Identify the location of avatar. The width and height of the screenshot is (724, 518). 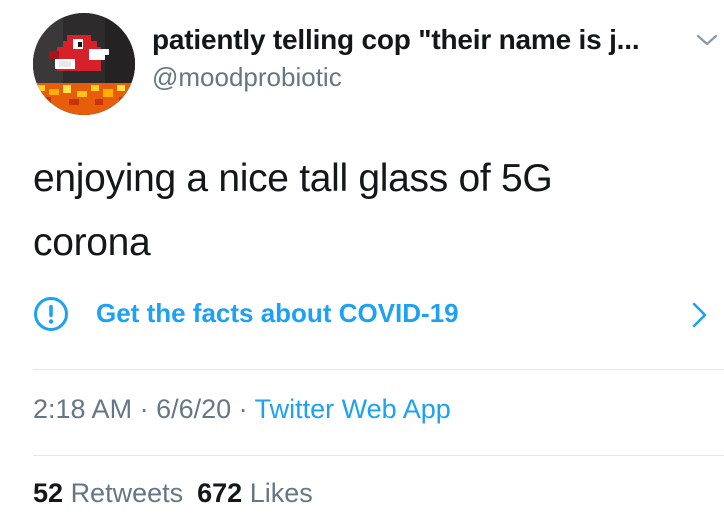
(84, 64).